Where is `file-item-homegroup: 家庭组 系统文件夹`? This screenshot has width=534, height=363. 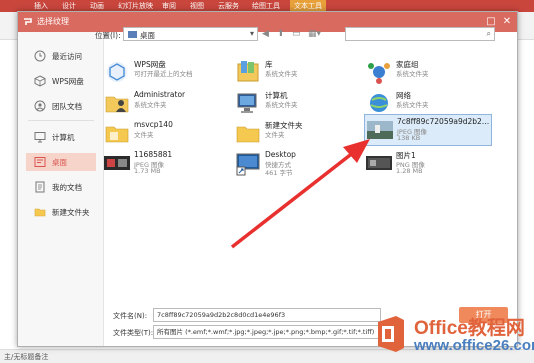 file-item-homegroup: 家庭组 系统文件夹 is located at coordinates (428, 73).